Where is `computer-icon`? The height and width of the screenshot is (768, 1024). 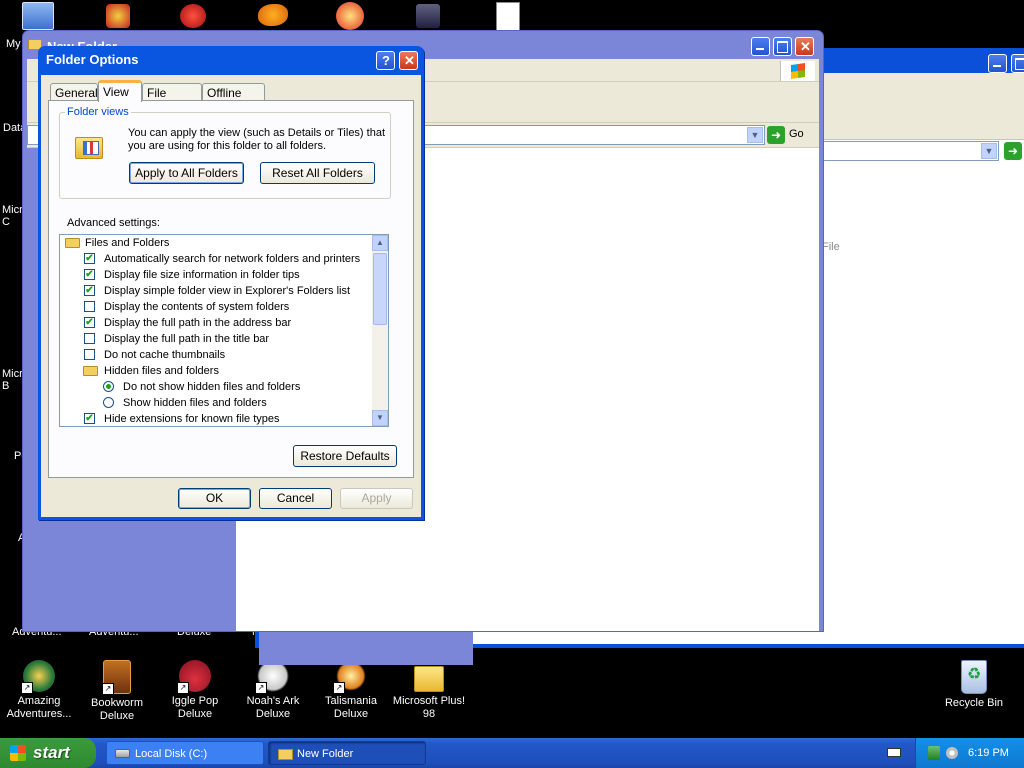
computer-icon is located at coordinates (38, 16).